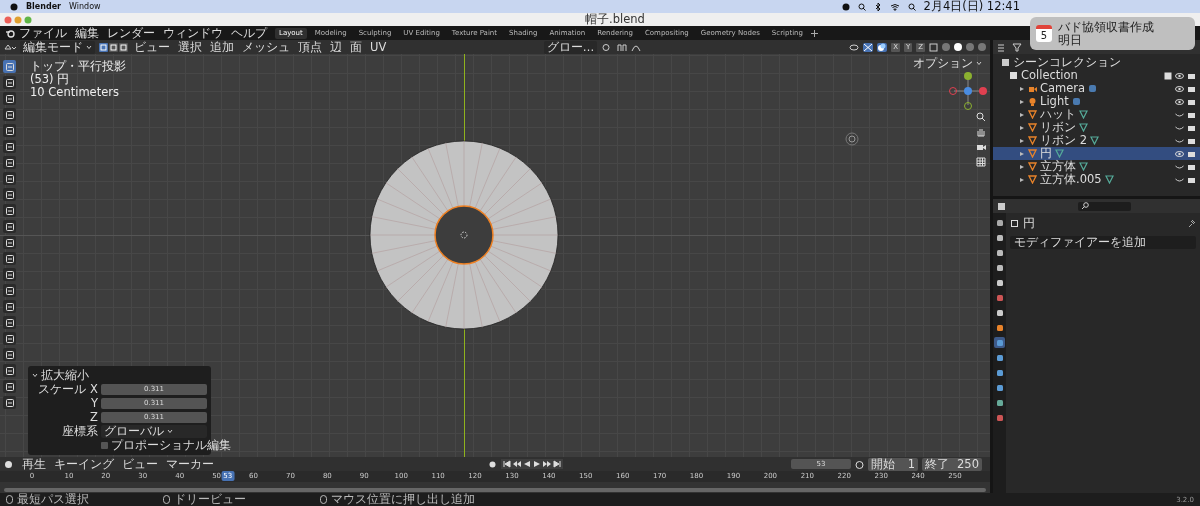 This screenshot has height=506, width=1200. What do you see at coordinates (190, 47) in the screenshot?
I see `menu-item: 選択` at bounding box center [190, 47].